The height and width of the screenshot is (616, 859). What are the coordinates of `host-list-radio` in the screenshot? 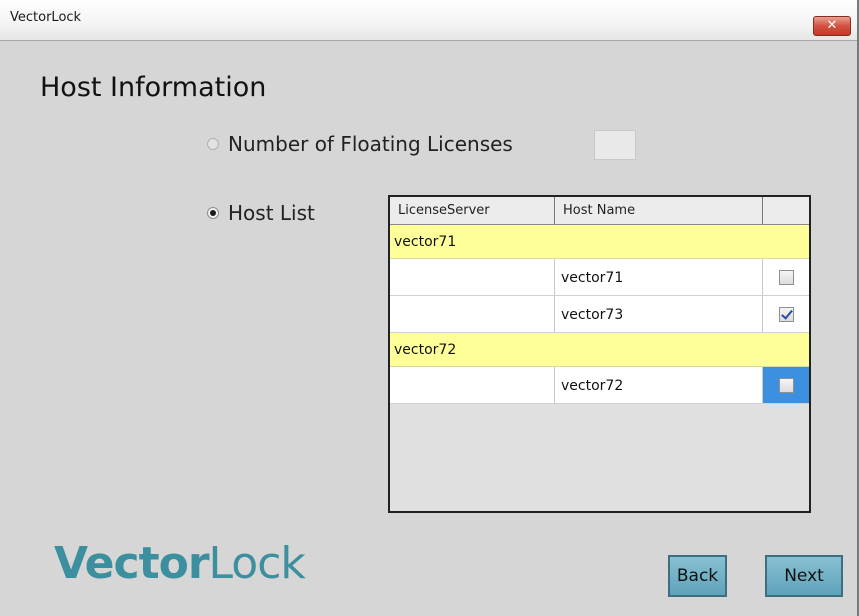 It's located at (213, 213).